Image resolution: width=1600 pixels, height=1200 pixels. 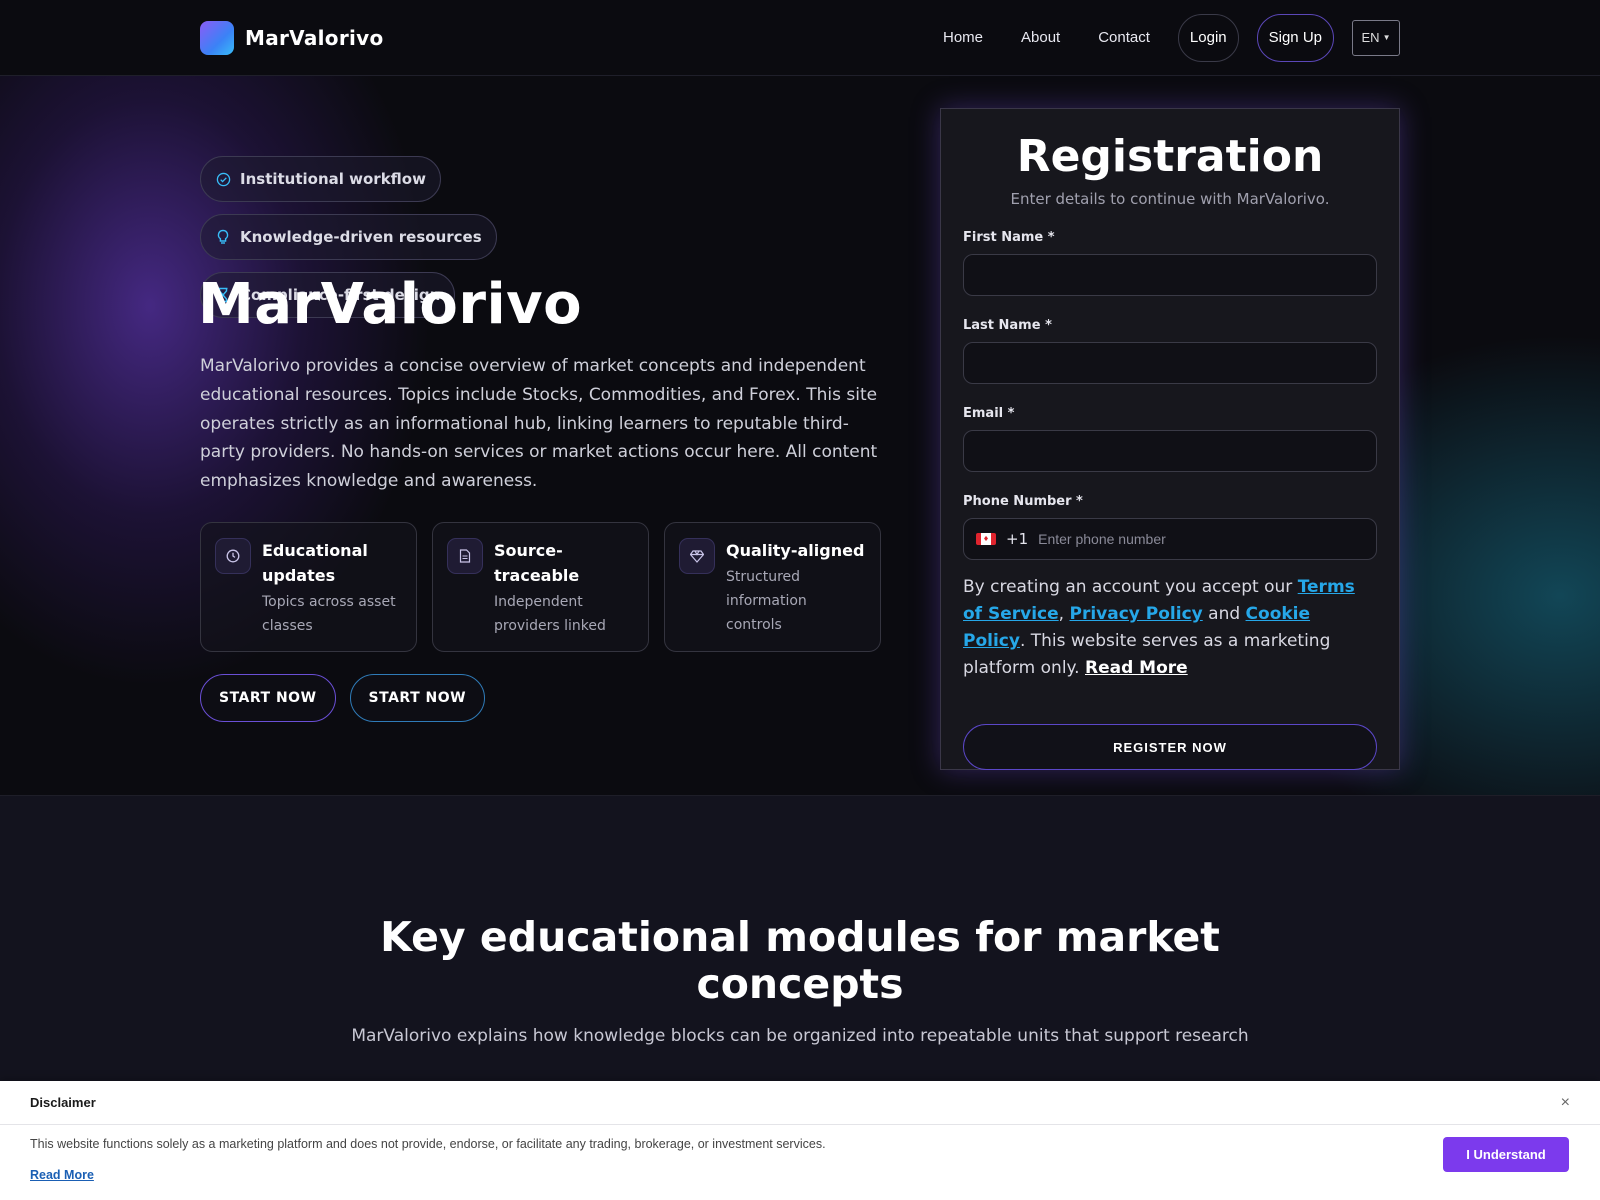 I want to click on feature-title: Educational updates, so click(x=315, y=563).